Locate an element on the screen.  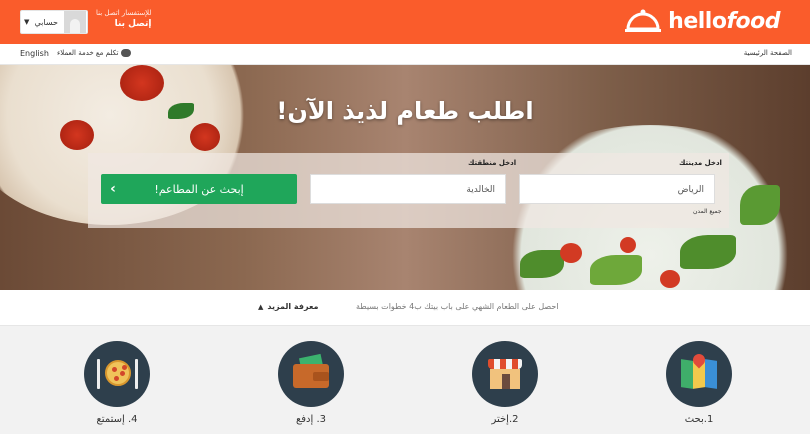
step-label: 2.إختر is located at coordinates (505, 419).